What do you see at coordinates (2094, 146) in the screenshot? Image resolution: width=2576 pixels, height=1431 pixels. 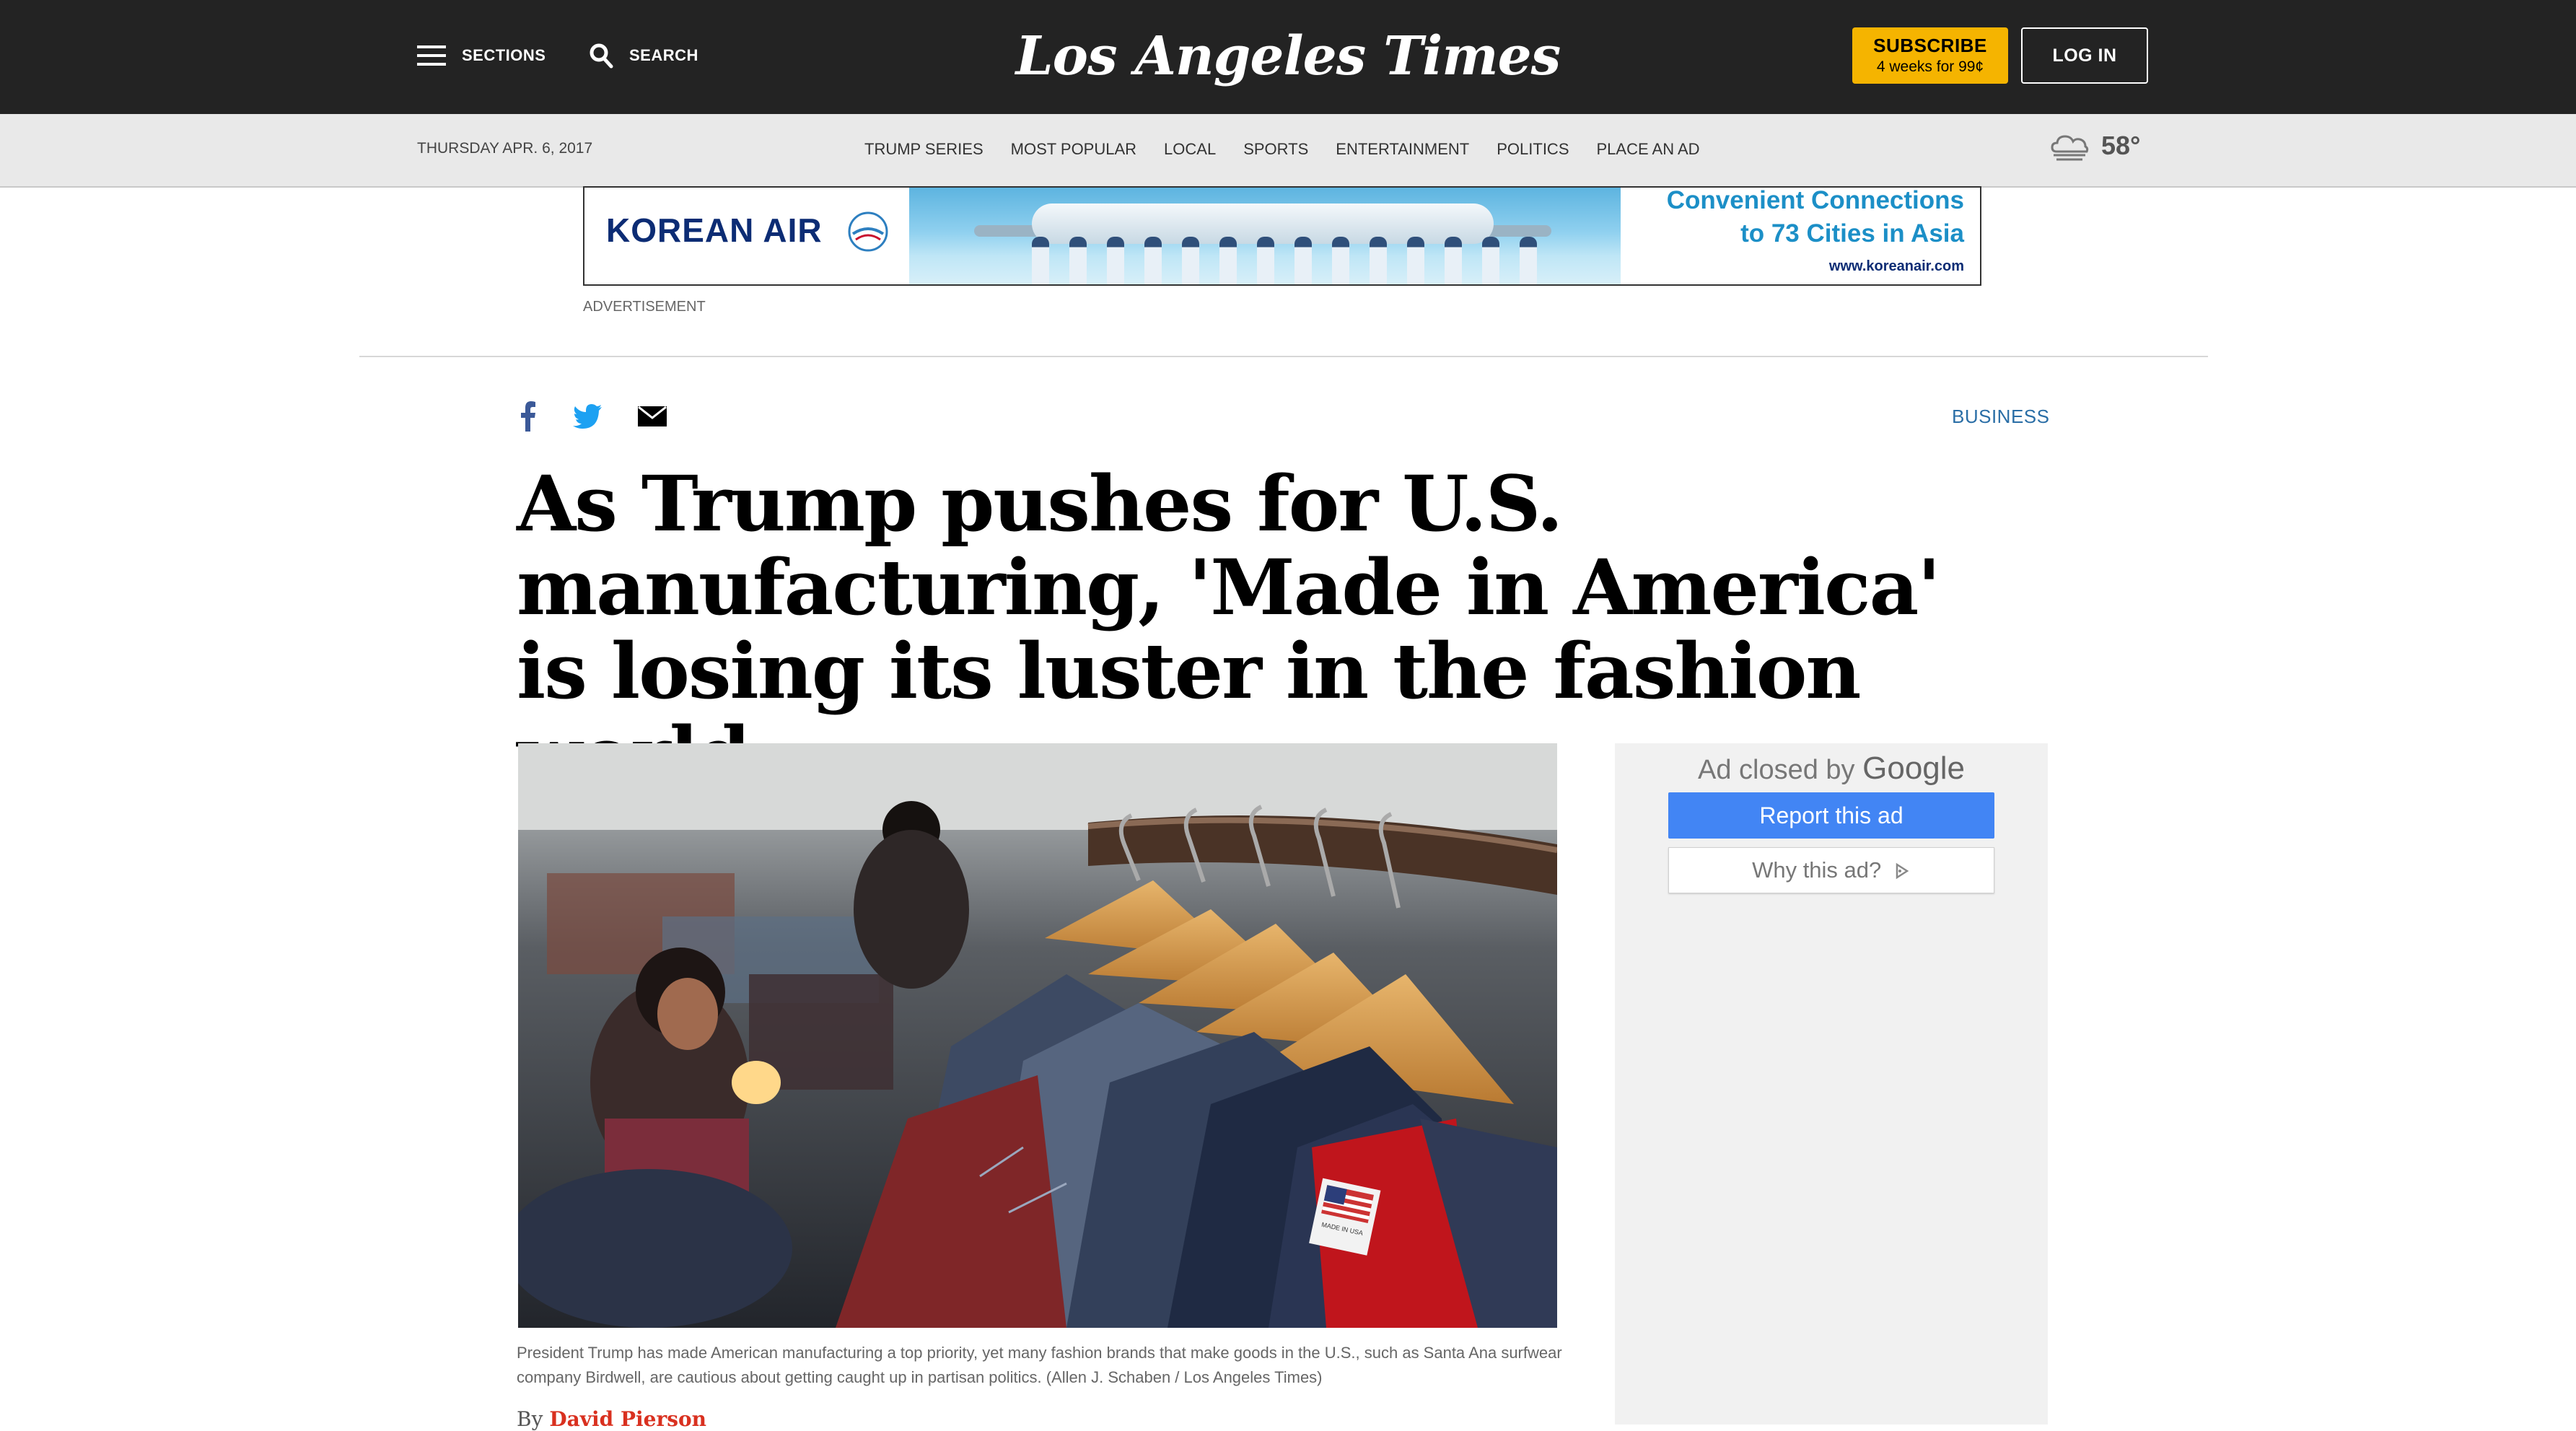 I see `weather-widget: 58°` at bounding box center [2094, 146].